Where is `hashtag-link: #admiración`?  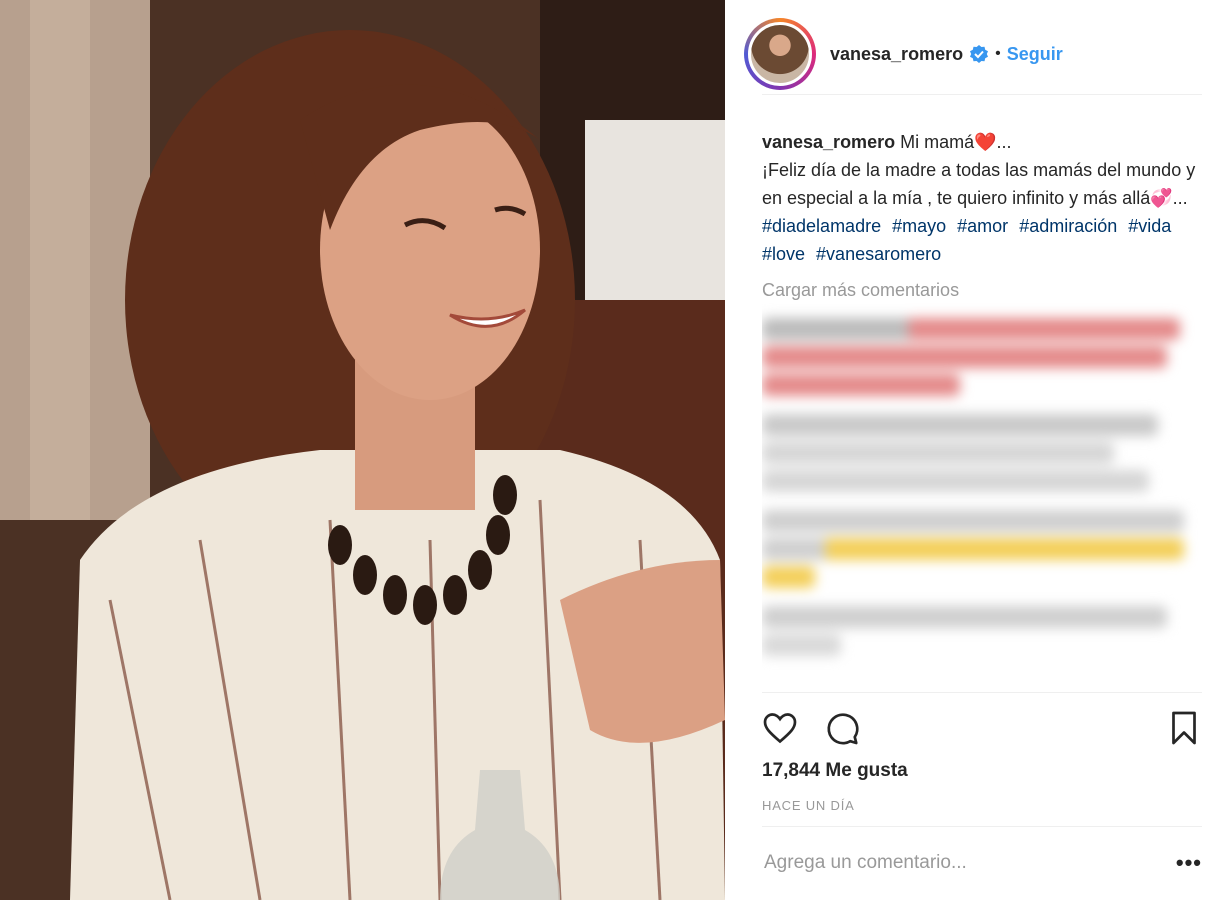
hashtag-link: #admiración is located at coordinates (1068, 226).